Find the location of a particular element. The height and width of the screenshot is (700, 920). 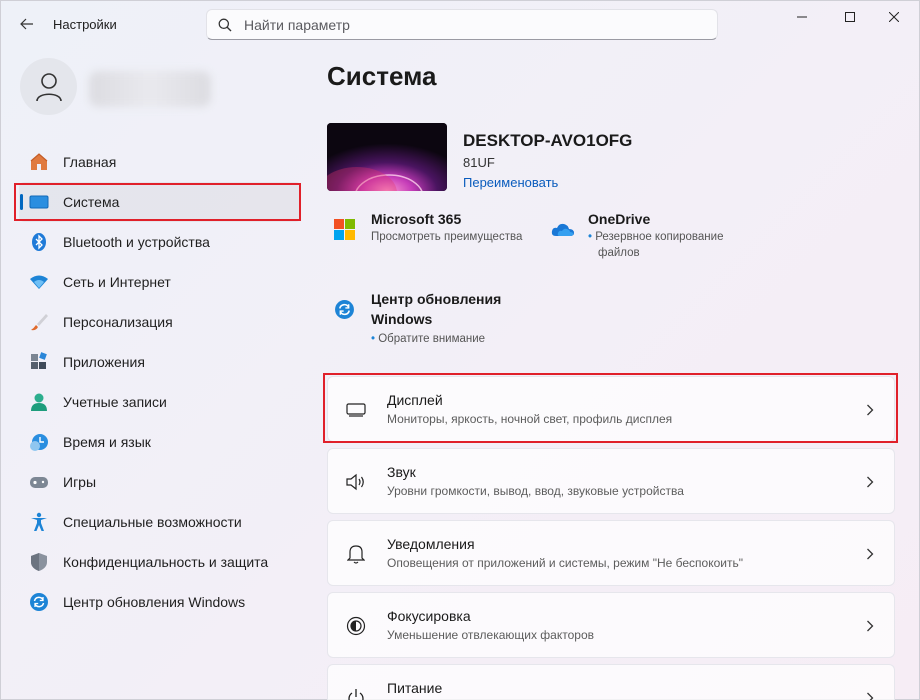

maximize-button is located at coordinates (850, 17).